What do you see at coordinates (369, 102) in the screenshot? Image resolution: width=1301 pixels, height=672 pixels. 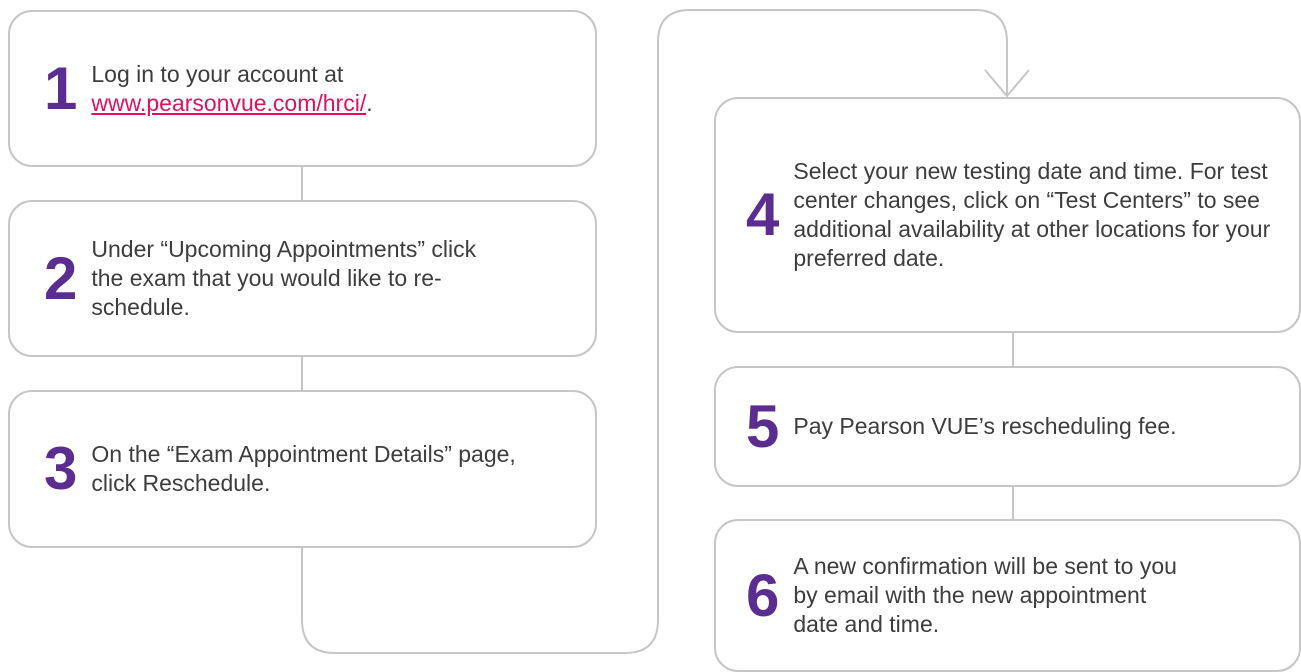 I see `step-1-after-link: .` at bounding box center [369, 102].